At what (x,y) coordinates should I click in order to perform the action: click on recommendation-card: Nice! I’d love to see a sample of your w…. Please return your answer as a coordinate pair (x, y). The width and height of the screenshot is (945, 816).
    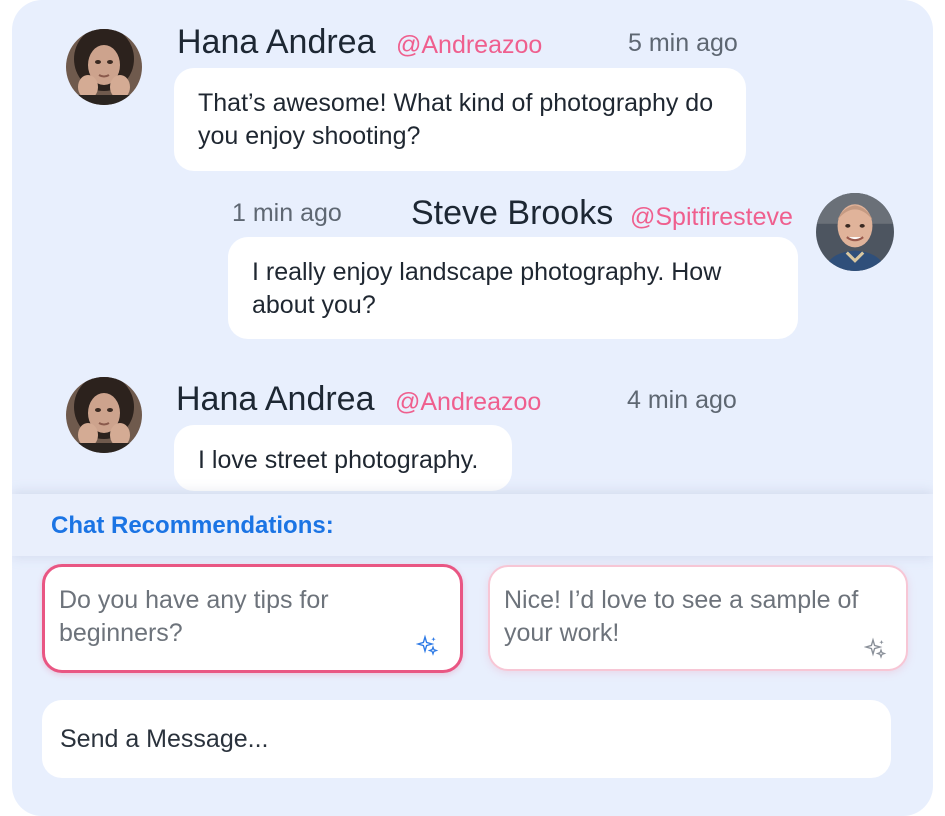
    Looking at the image, I should click on (698, 618).